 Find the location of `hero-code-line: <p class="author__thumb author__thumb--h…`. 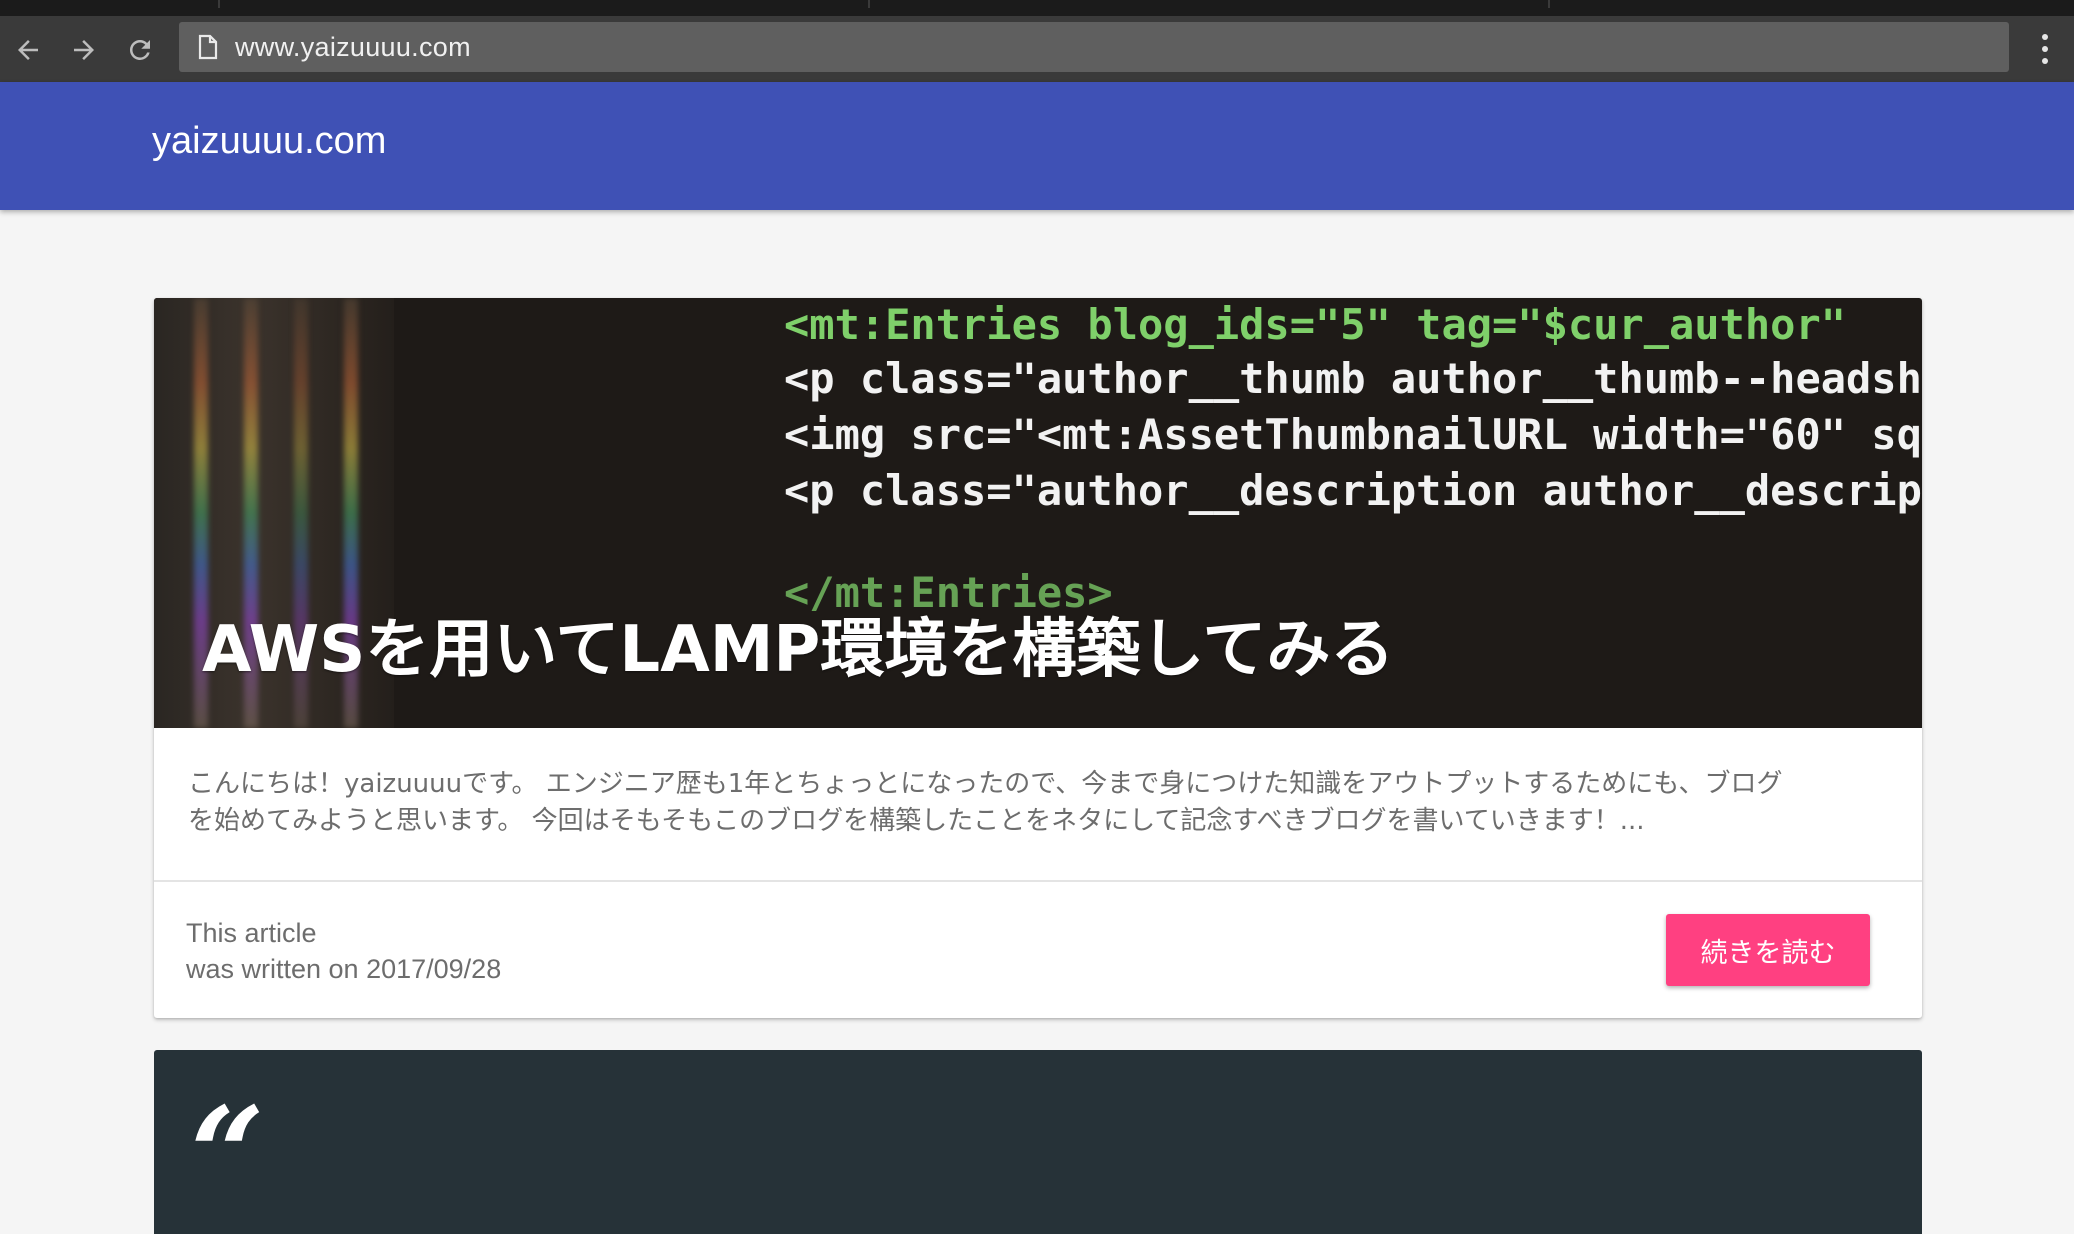

hero-code-line: <p class="author__thumb author__thumb--h… is located at coordinates (1353, 378).